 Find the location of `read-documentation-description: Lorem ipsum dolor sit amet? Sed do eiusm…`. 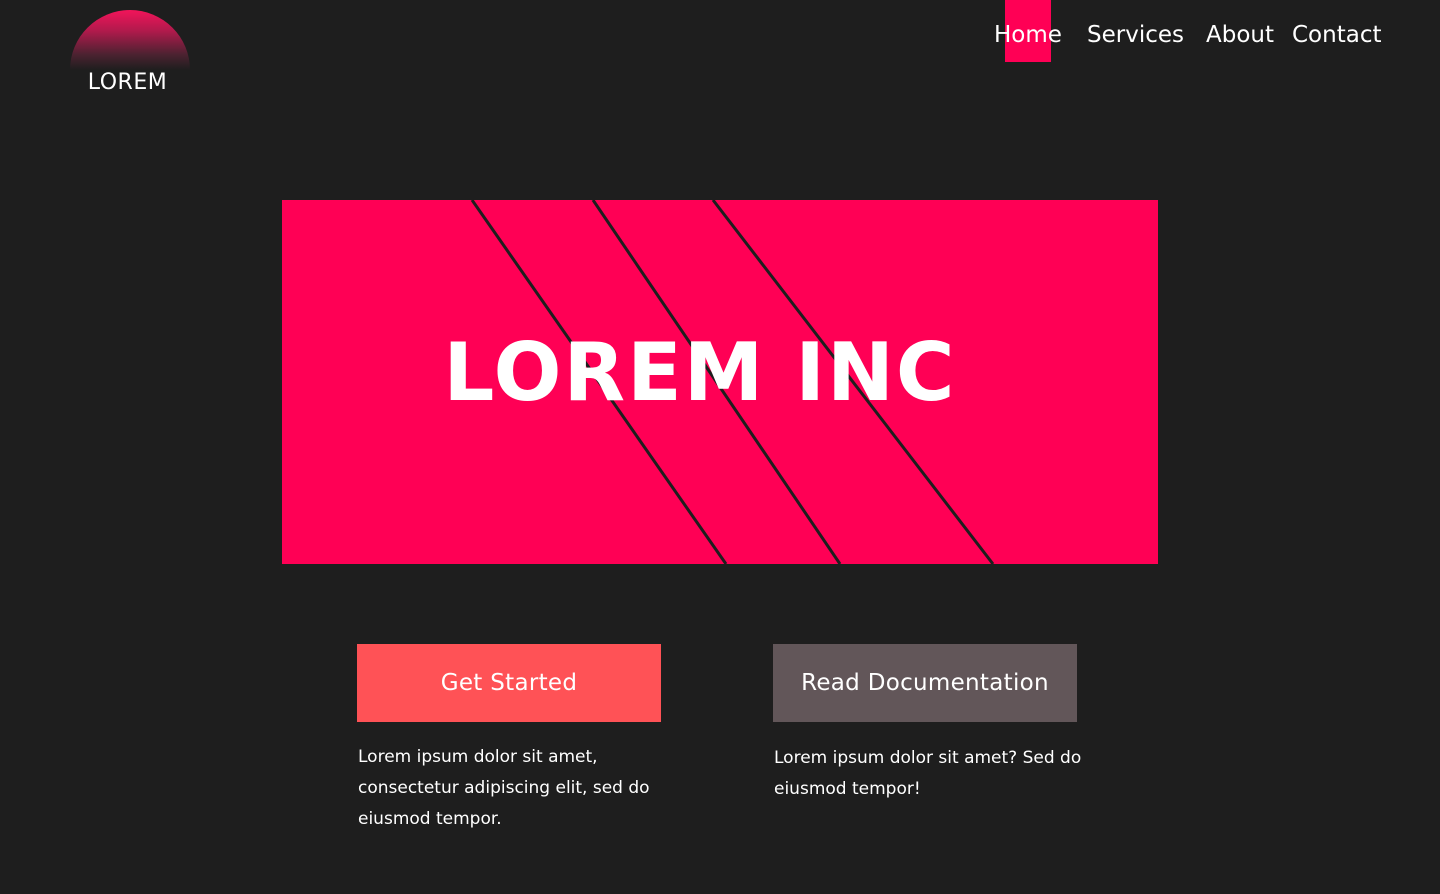

read-documentation-description: Lorem ipsum dolor sit amet? Sed do eiusm… is located at coordinates (928, 773).